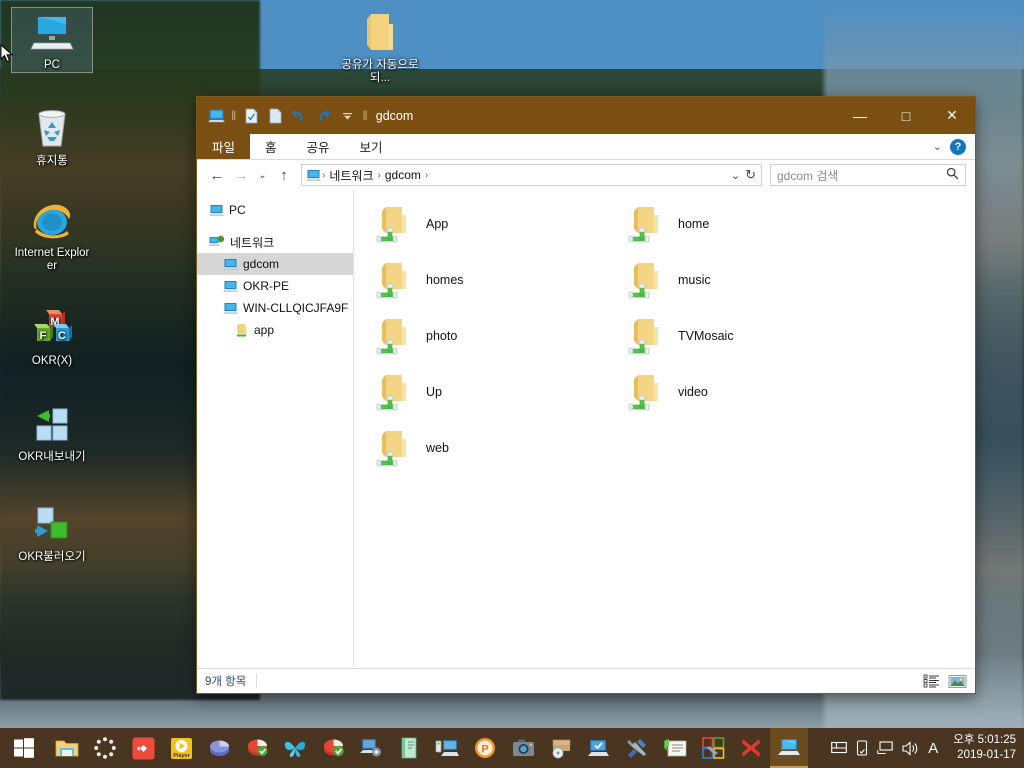  What do you see at coordinates (299, 116) in the screenshot?
I see `qat-undo-icon` at bounding box center [299, 116].